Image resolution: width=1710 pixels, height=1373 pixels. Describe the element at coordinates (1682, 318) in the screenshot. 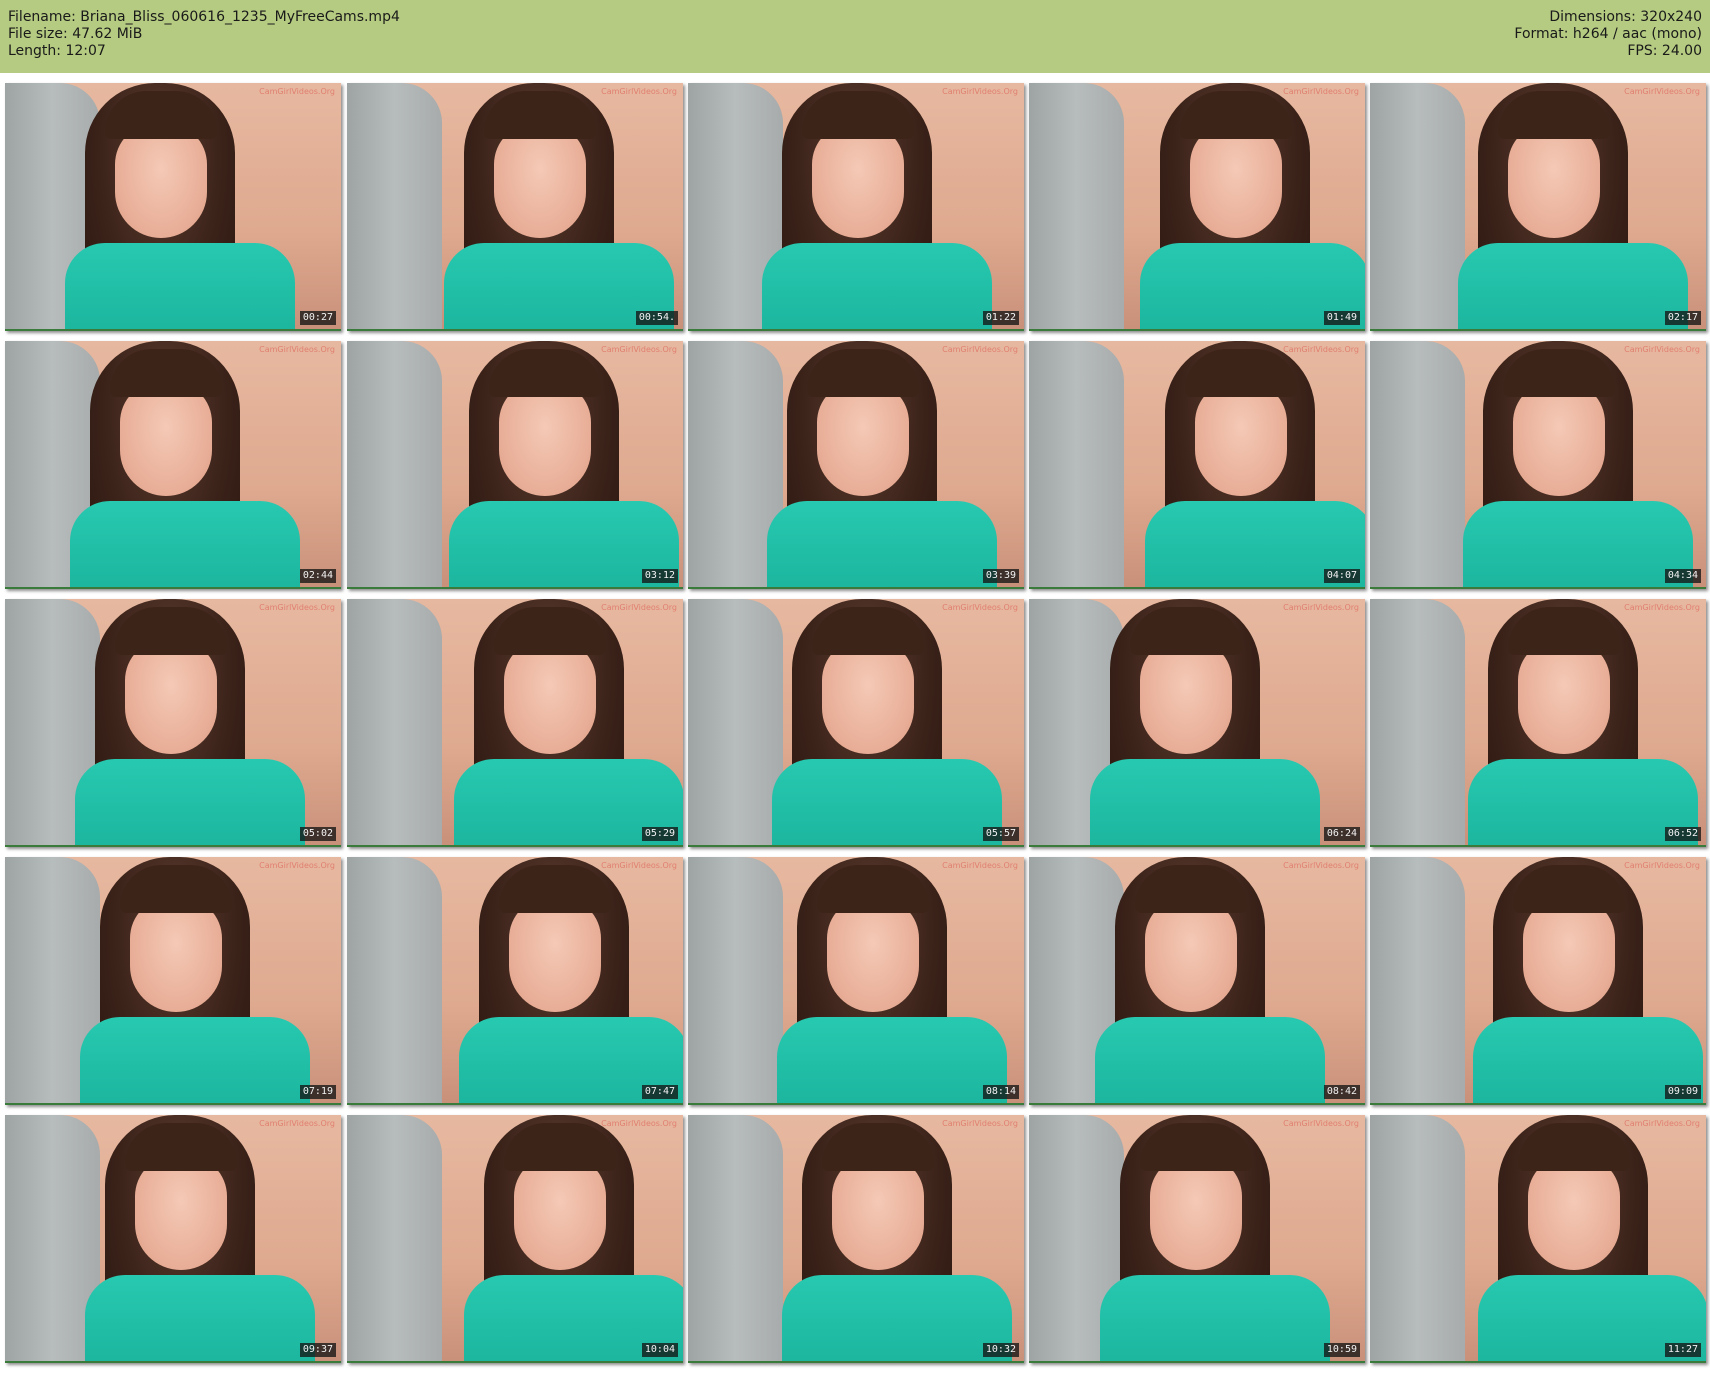

I see `timestamp-badge: 02:17` at that location.